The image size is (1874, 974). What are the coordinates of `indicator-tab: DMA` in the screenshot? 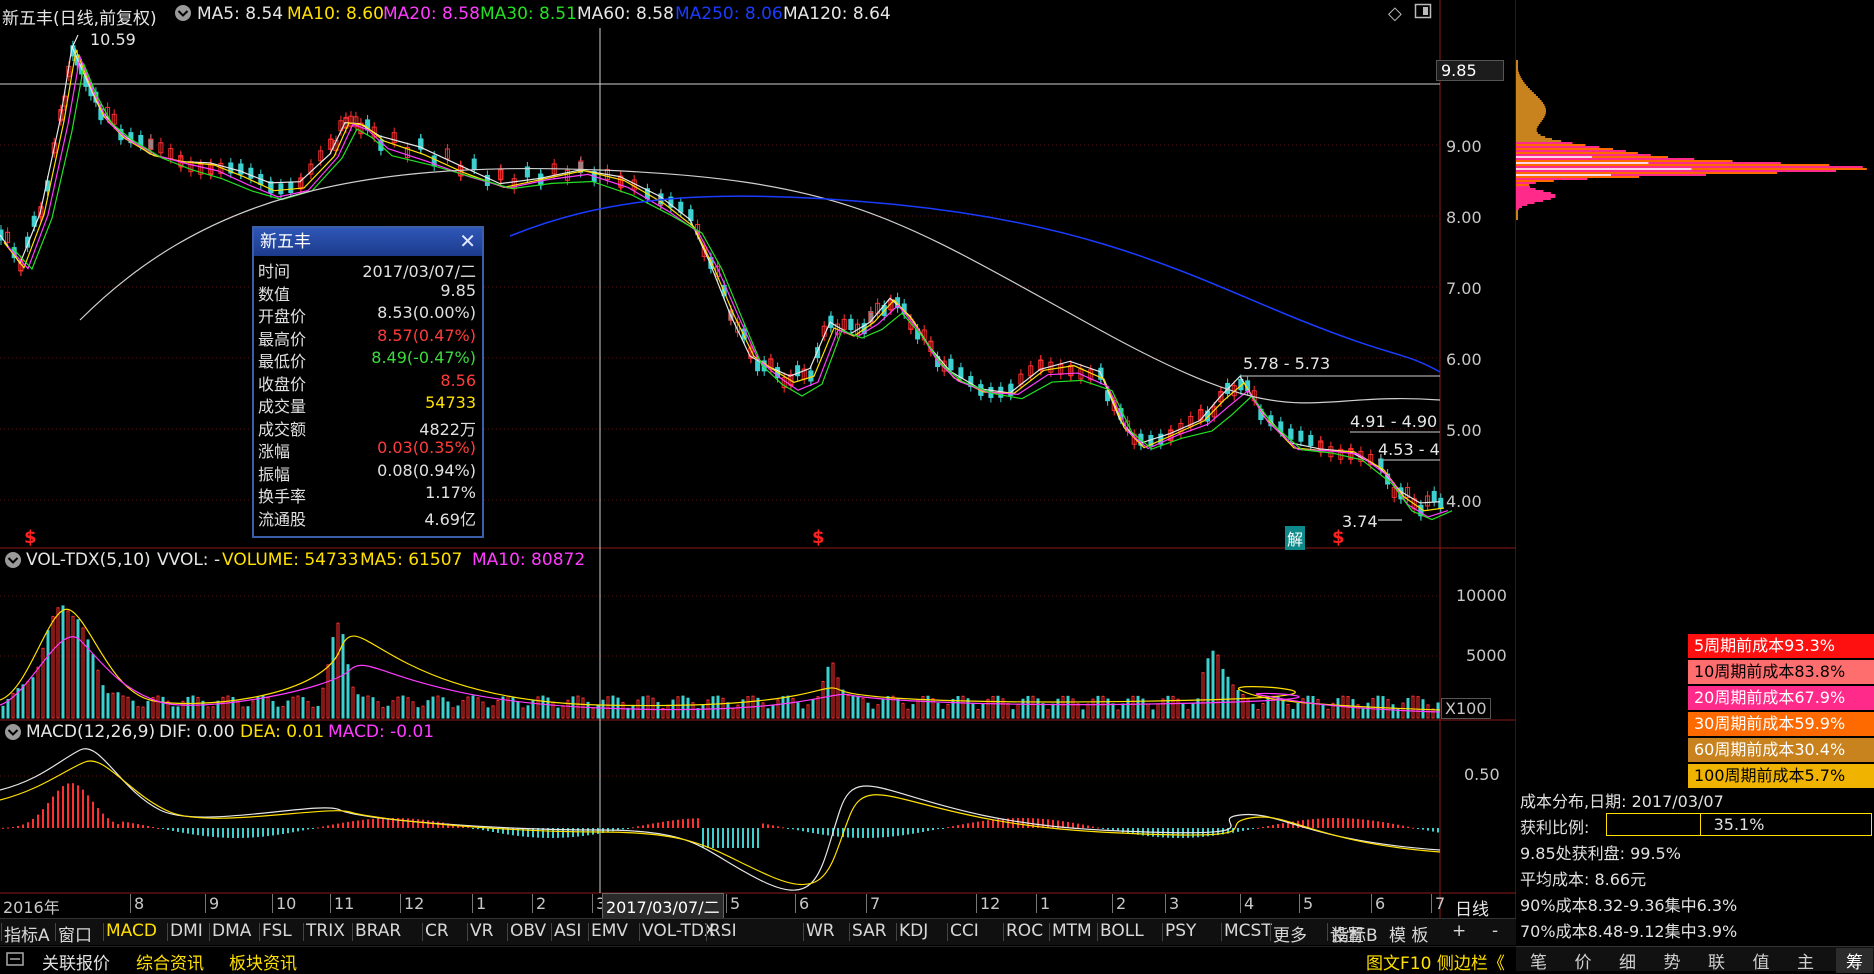 It's located at (231, 931).